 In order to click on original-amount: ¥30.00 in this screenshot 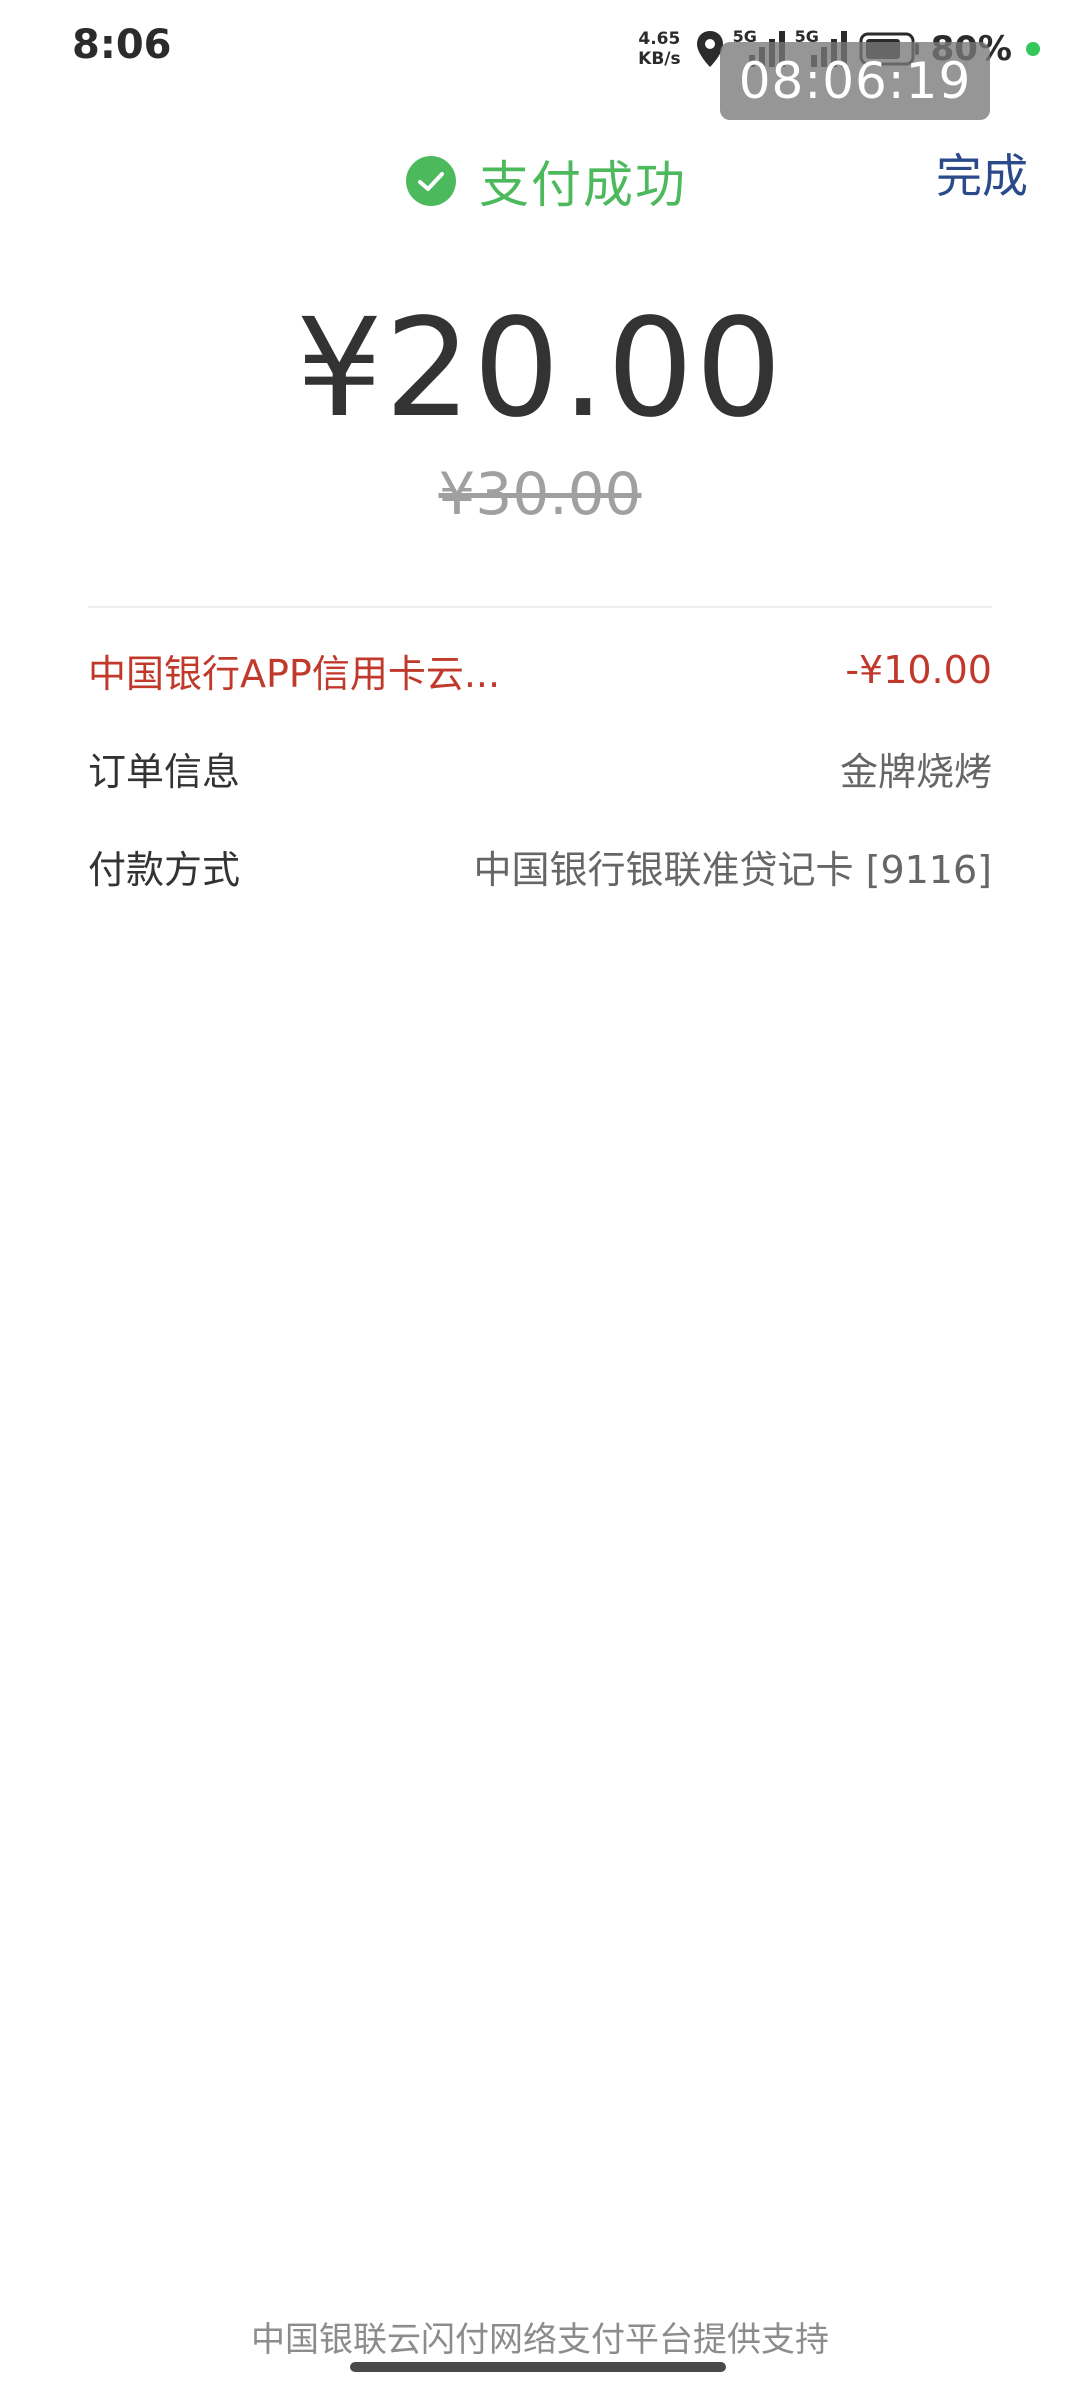, I will do `click(540, 494)`.